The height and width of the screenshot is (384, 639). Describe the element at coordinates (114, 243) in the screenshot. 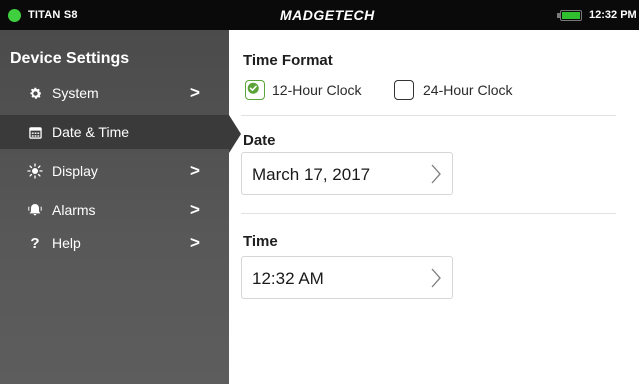

I see `sidebar-item-help: ? Help >` at that location.